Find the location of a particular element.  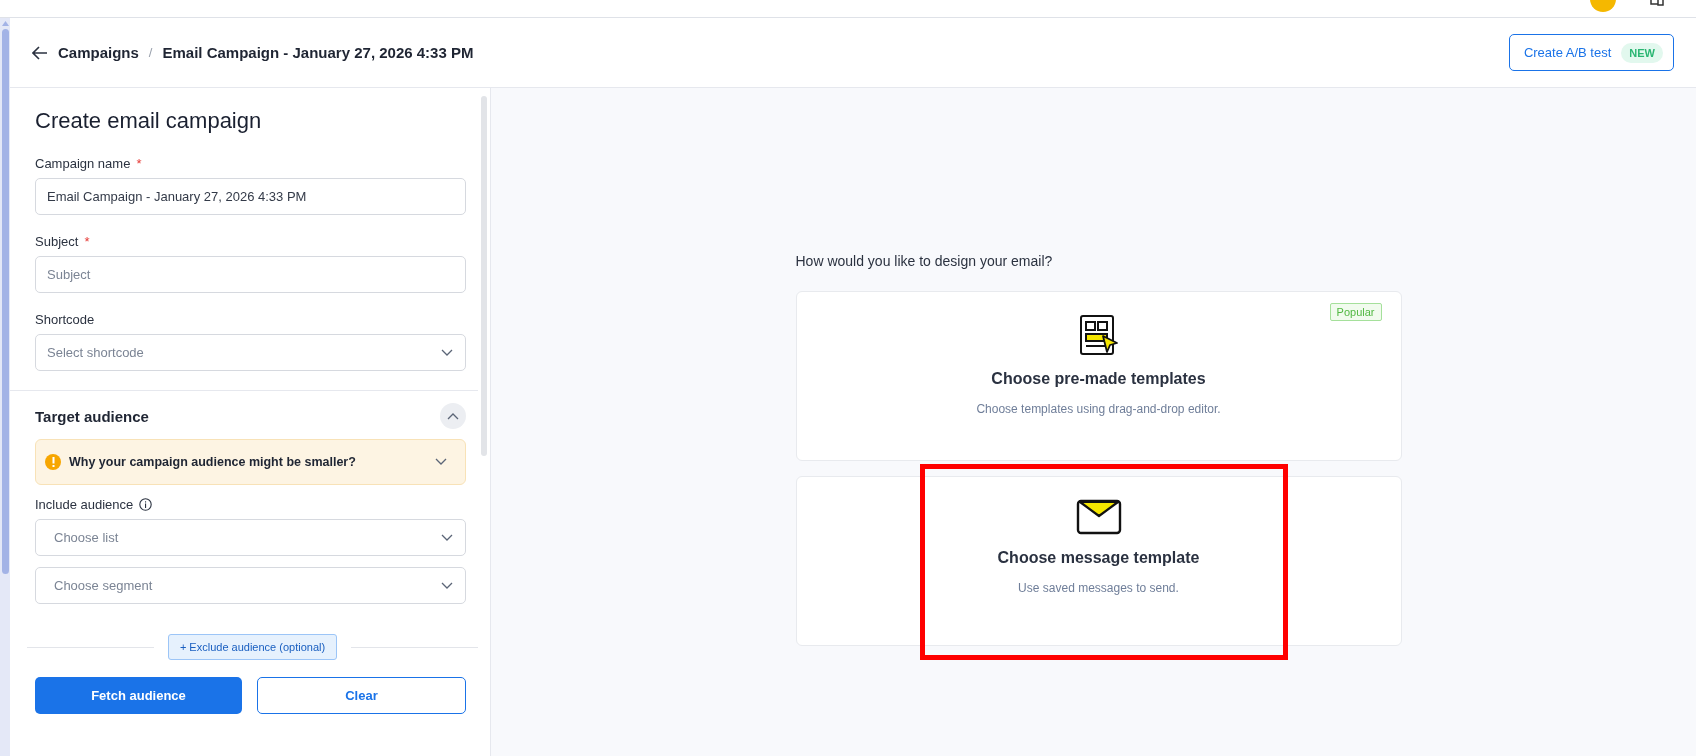

warning-alert: Why your campaign audience might be smaller? is located at coordinates (250, 462).